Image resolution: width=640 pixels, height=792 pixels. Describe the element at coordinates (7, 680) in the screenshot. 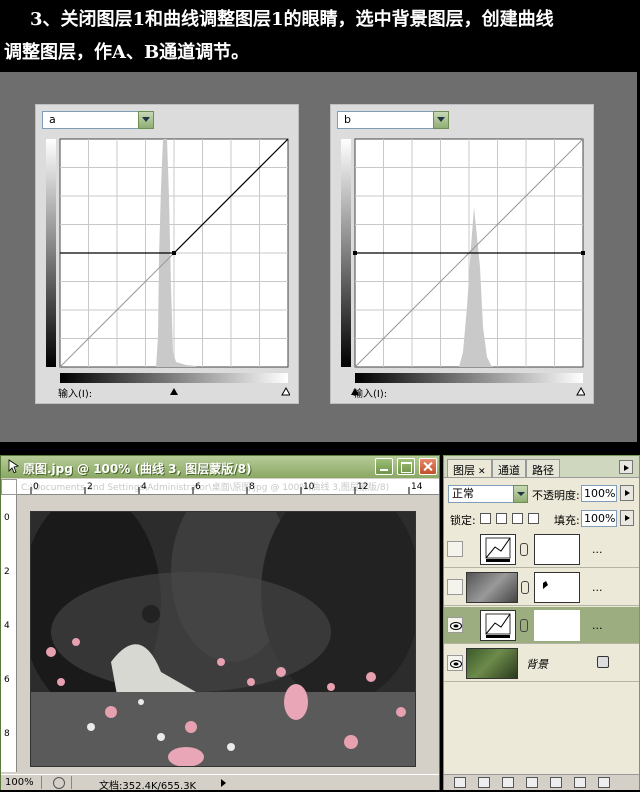

I see `ruler-label: 6` at that location.